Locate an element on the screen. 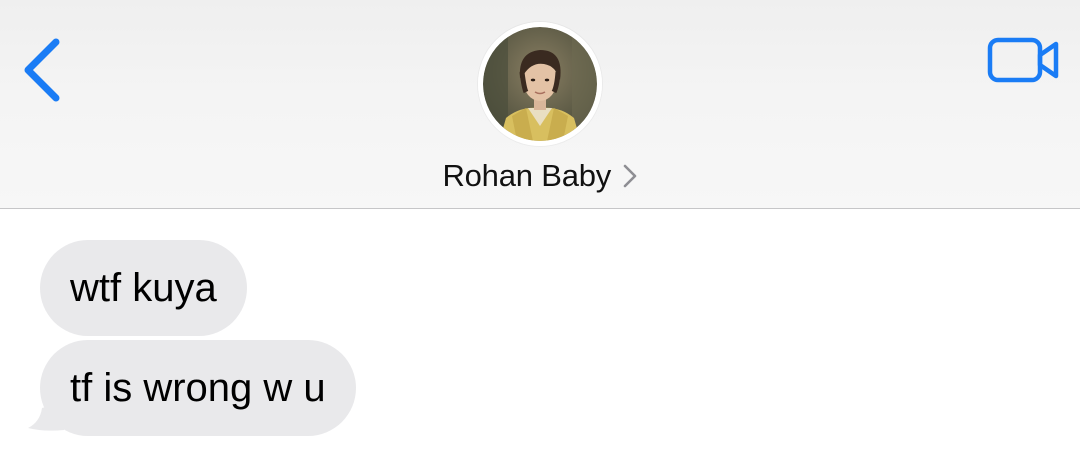  contact-details-link: Rohan Baby is located at coordinates (540, 176).